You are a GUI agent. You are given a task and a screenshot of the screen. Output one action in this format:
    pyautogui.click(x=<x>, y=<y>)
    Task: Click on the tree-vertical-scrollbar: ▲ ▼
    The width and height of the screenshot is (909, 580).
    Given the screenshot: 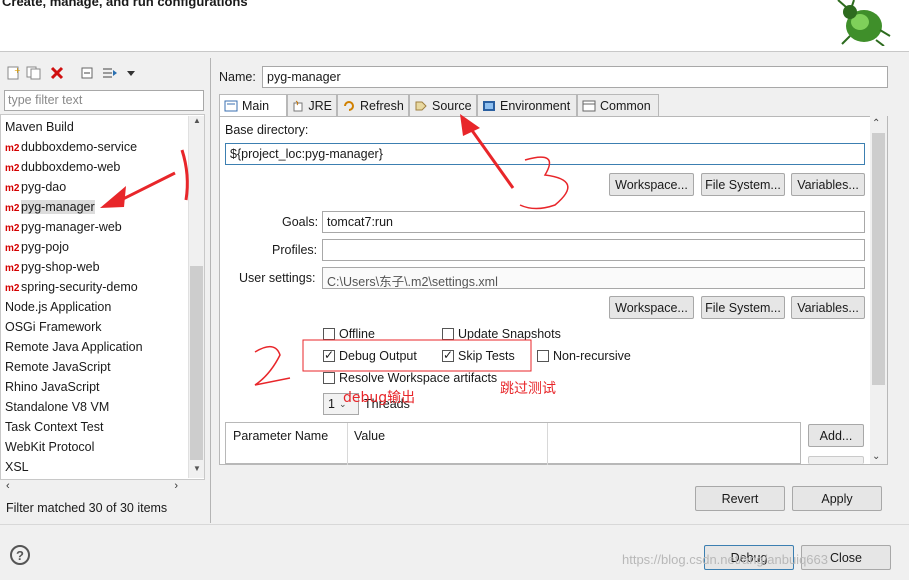 What is the action you would take?
    pyautogui.click(x=196, y=297)
    